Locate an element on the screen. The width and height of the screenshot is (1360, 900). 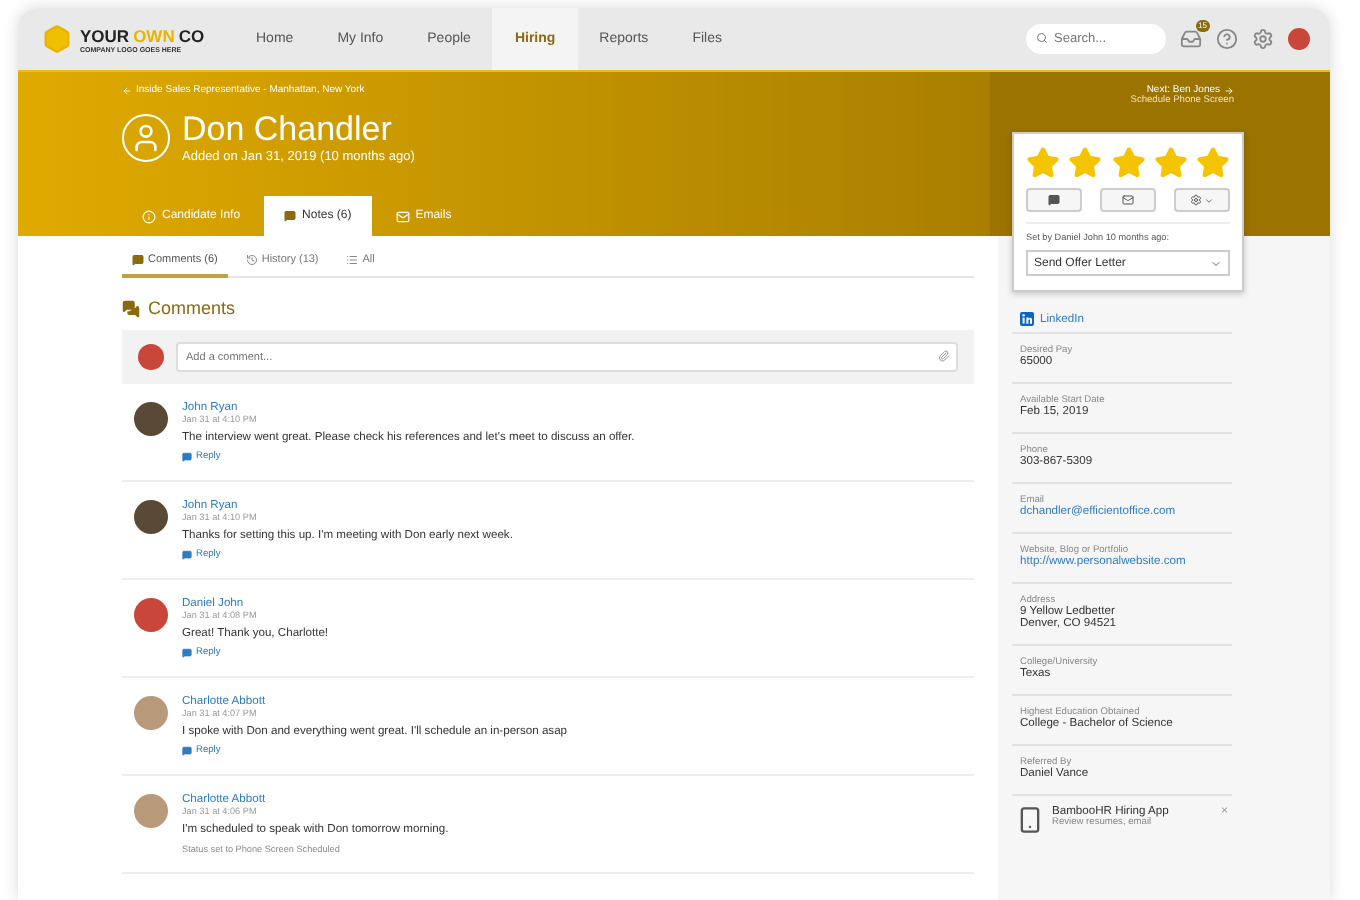
section-title: Comments is located at coordinates (192, 308).